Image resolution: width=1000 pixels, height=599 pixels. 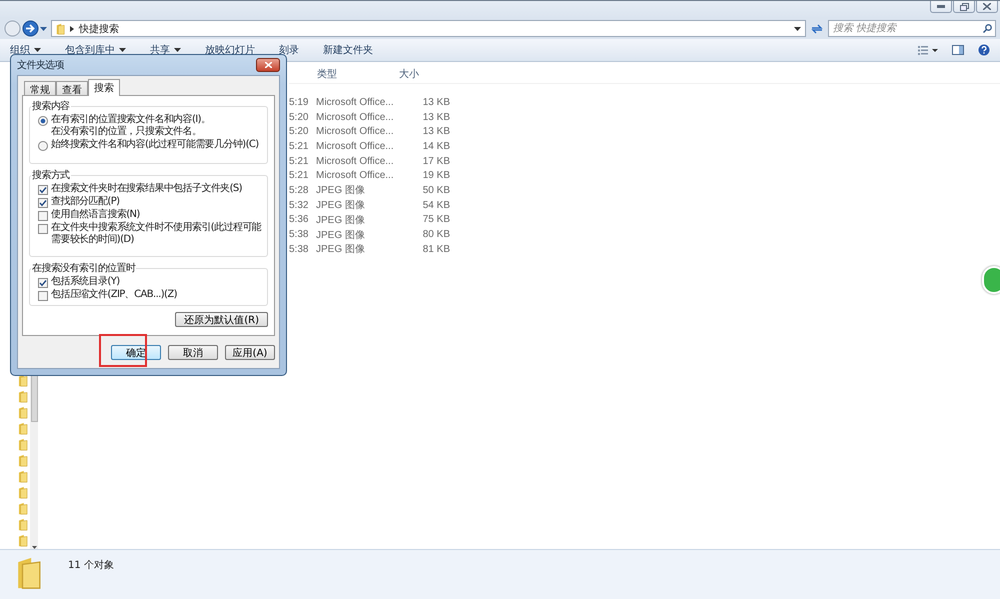 What do you see at coordinates (299, 205) in the screenshot?
I see `table-cell-text: 5:32` at bounding box center [299, 205].